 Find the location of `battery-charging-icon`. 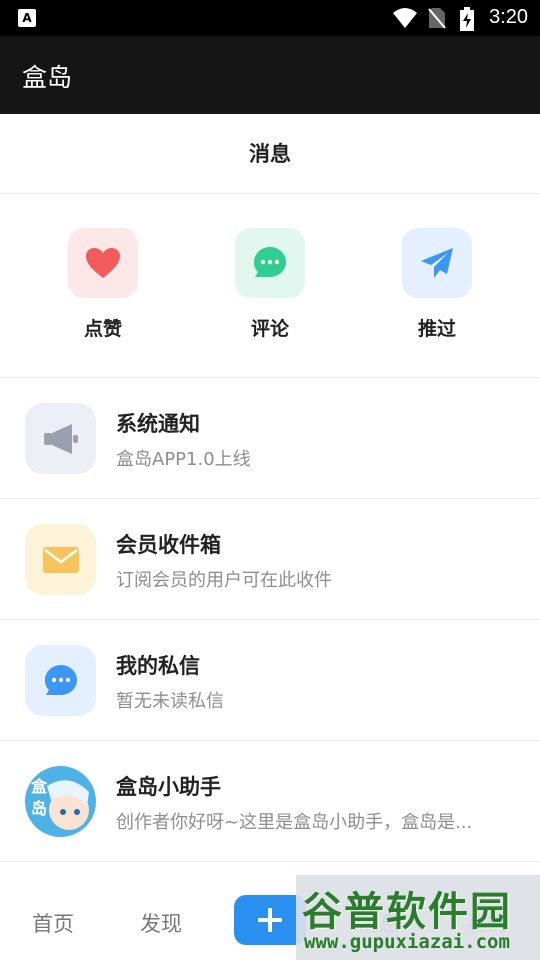

battery-charging-icon is located at coordinates (467, 21).